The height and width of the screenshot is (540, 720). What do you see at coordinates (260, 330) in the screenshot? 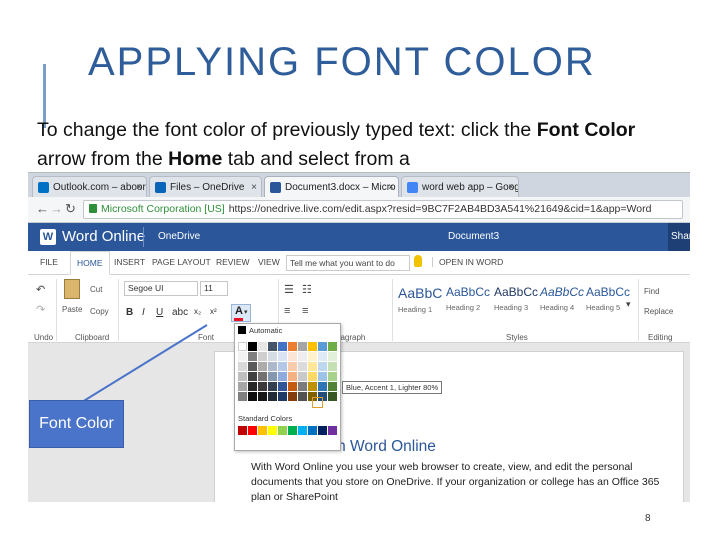
I see `automatic-color-option: Automatic` at bounding box center [260, 330].